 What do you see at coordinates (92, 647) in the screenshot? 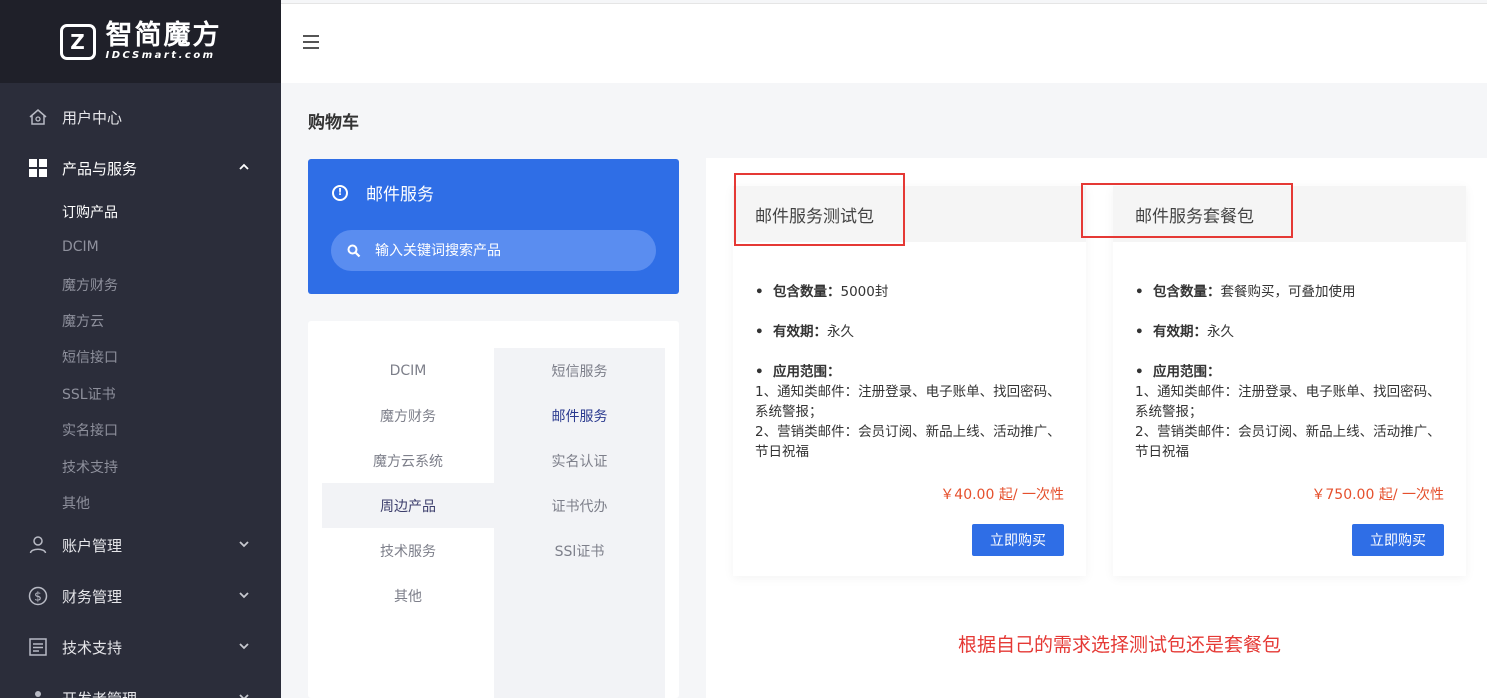
I see `nav-tech-support-label: 技术支持` at bounding box center [92, 647].